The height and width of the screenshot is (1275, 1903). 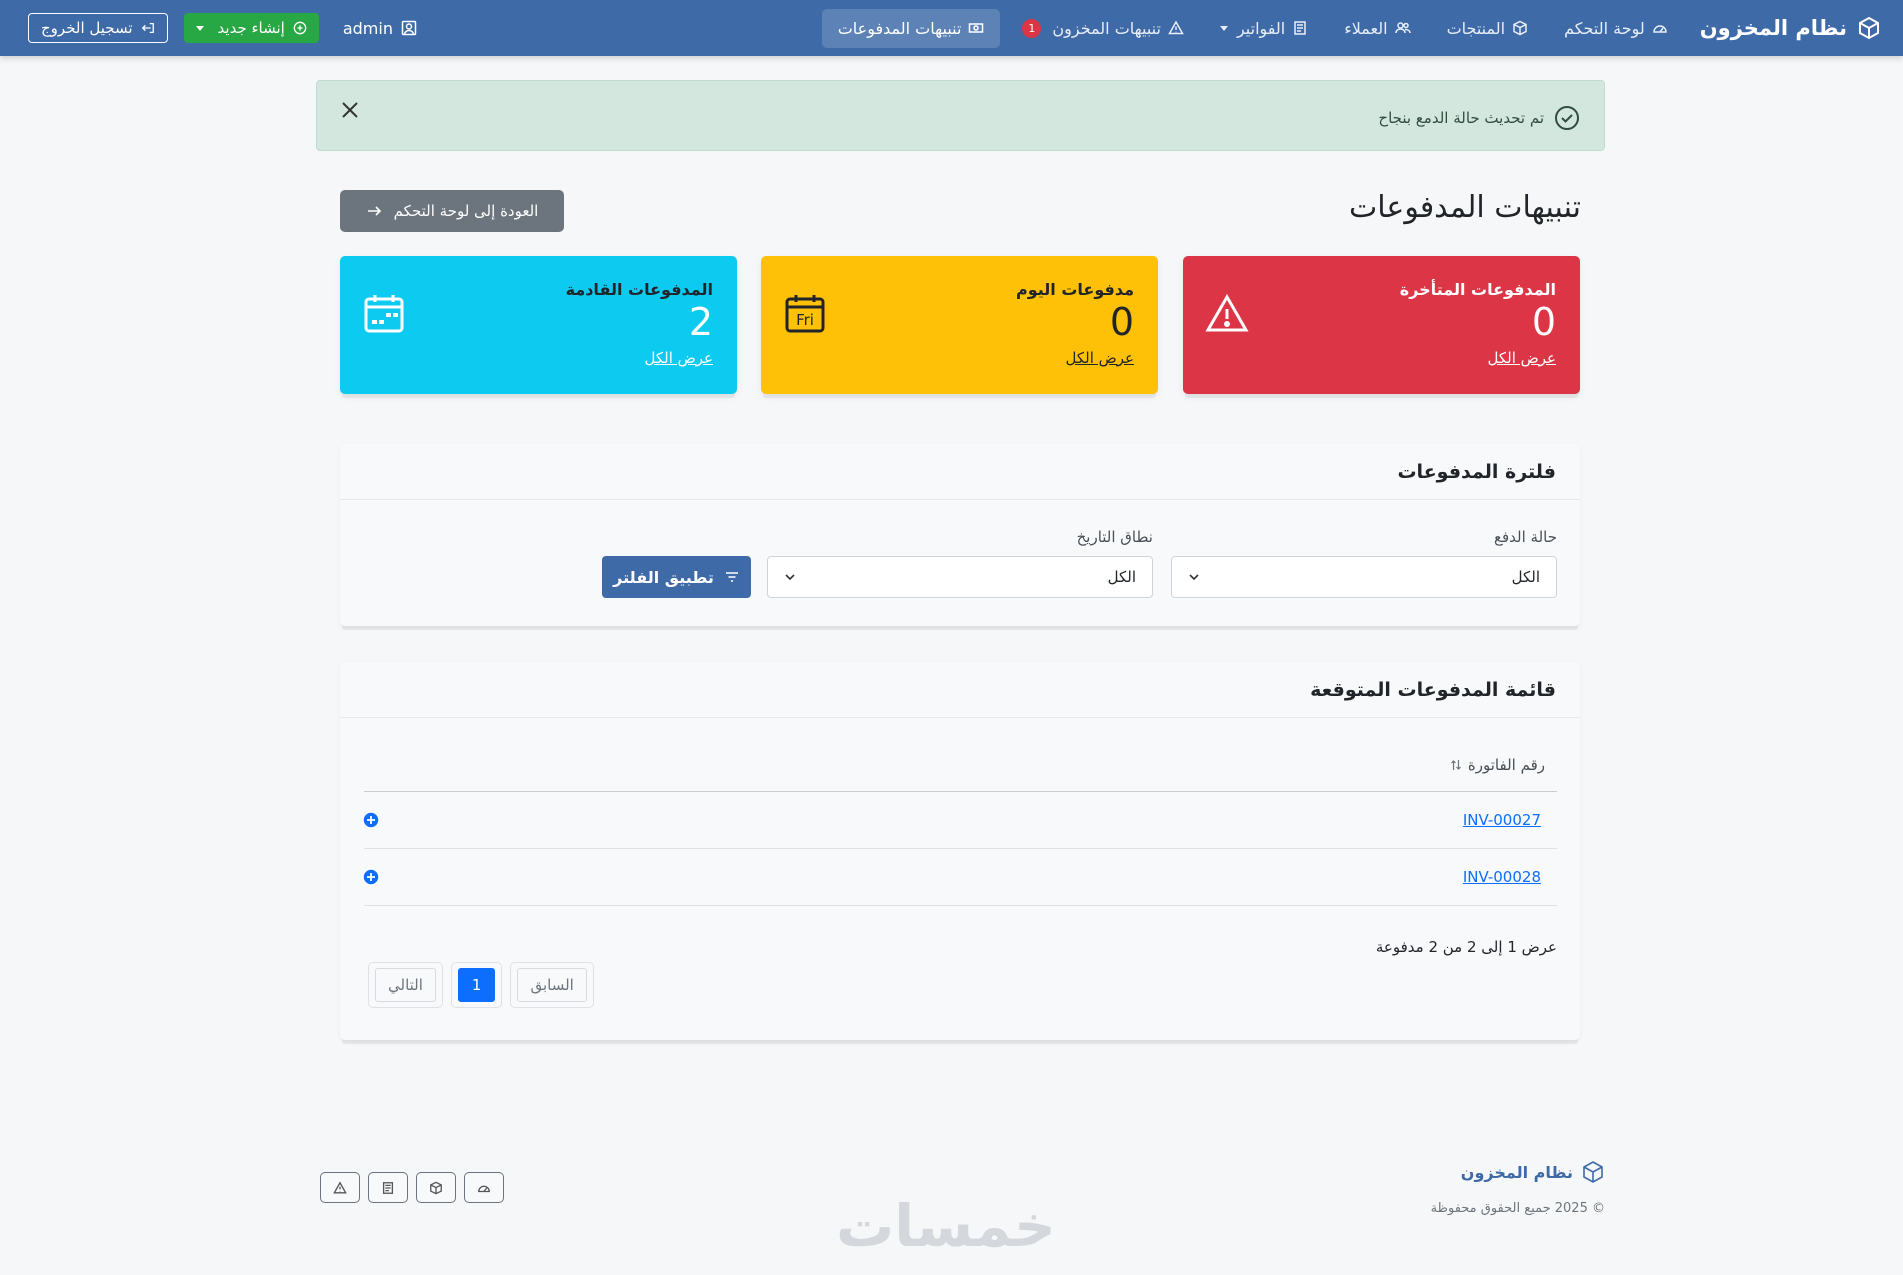 I want to click on invoice-link: INV-00027, so click(x=1502, y=820).